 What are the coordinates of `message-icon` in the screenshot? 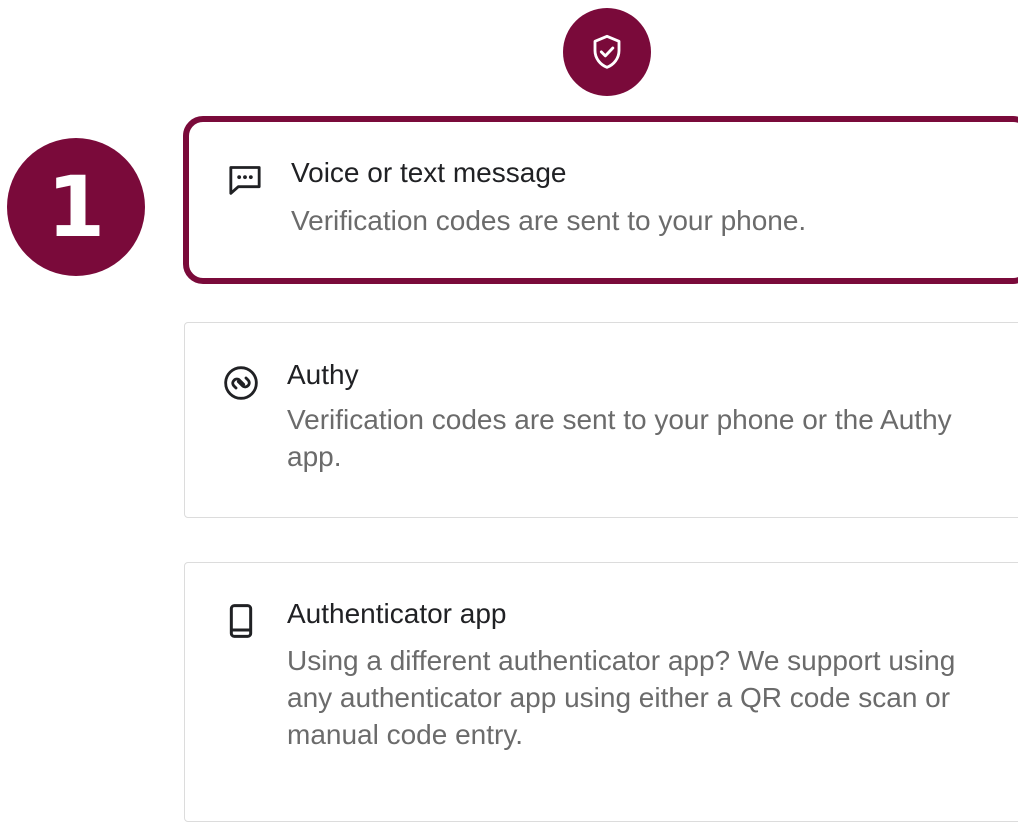 It's located at (245, 180).